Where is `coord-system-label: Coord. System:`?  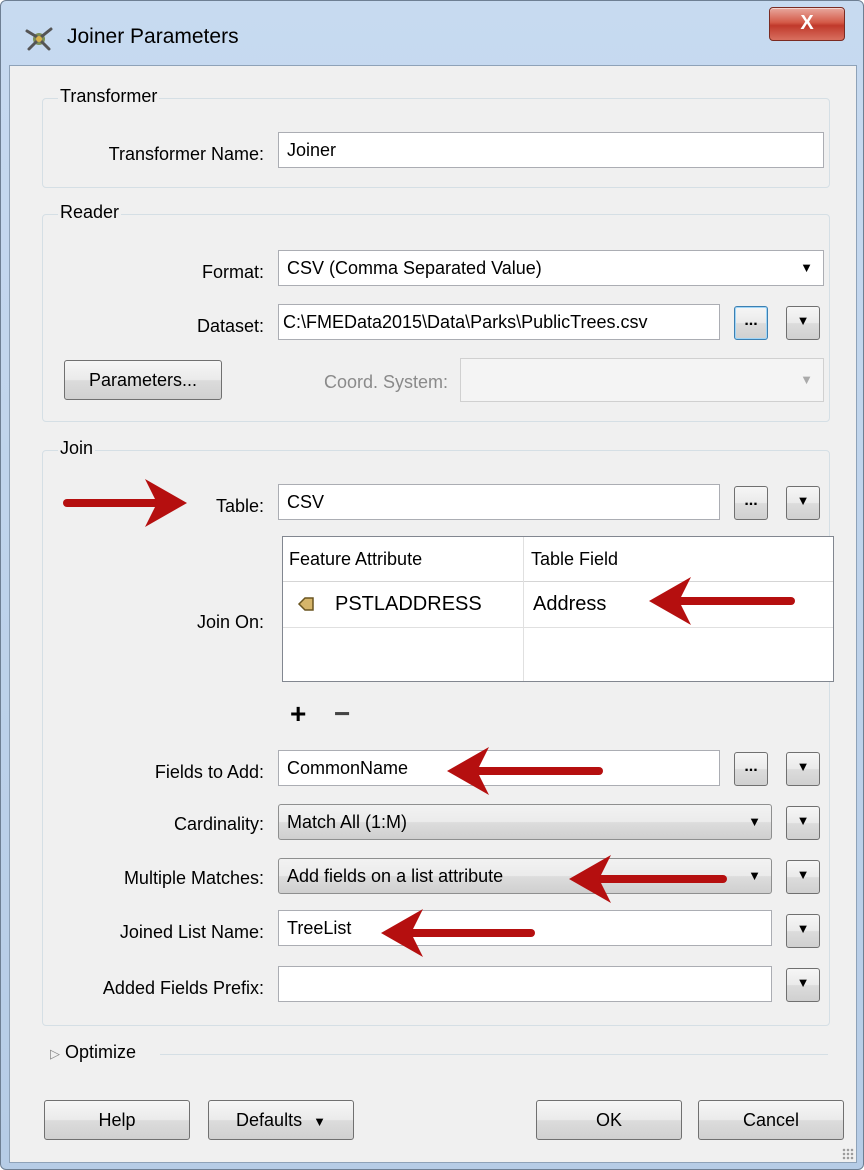
coord-system-label: Coord. System: is located at coordinates (385, 382).